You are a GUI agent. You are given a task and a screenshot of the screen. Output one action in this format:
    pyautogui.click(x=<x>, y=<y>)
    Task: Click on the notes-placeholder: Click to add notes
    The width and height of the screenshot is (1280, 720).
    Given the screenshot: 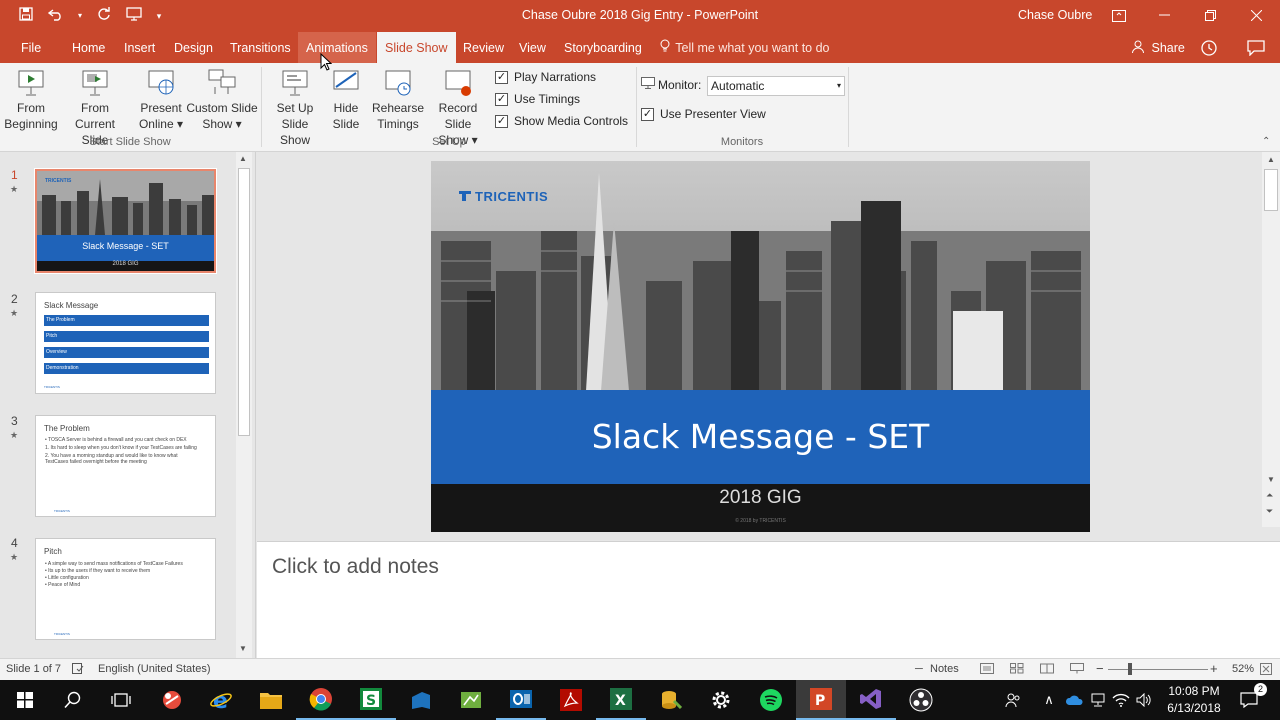 What is the action you would take?
    pyautogui.click(x=355, y=567)
    